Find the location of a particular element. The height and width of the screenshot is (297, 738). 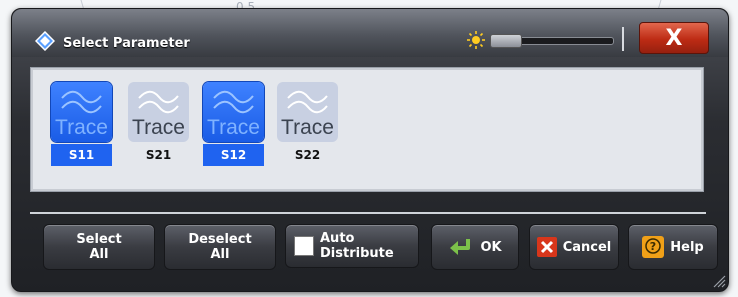

cancel-button: Cancel is located at coordinates (574, 247).